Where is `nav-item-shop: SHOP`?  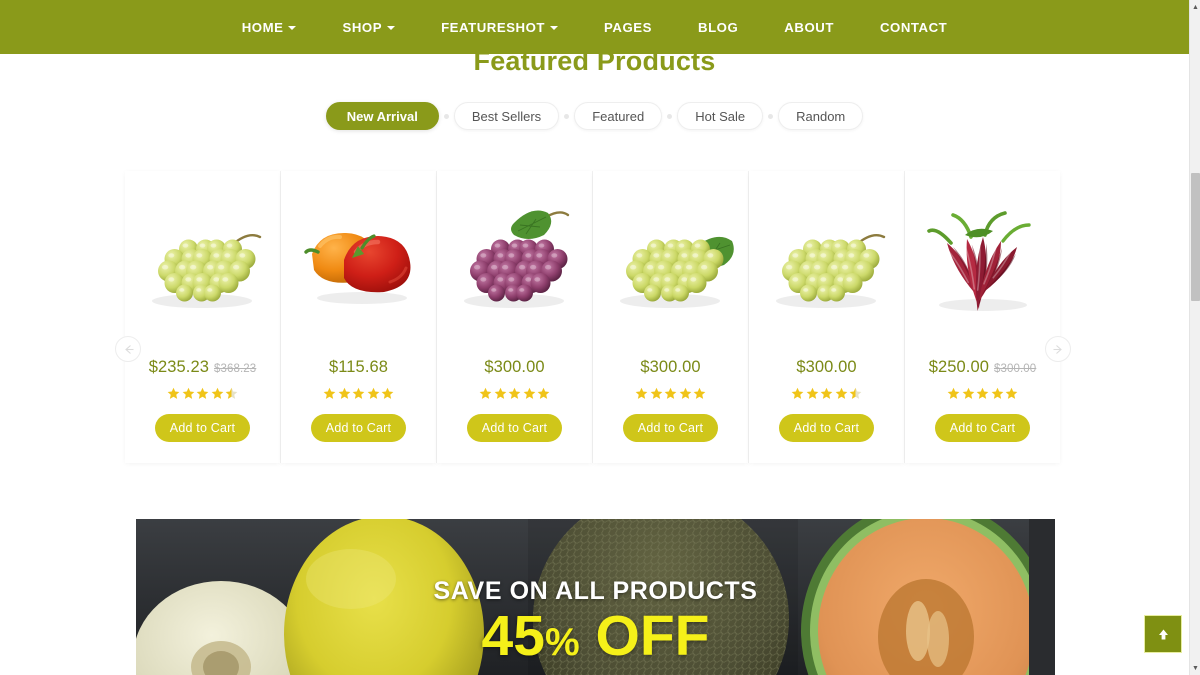 nav-item-shop: SHOP is located at coordinates (368, 27).